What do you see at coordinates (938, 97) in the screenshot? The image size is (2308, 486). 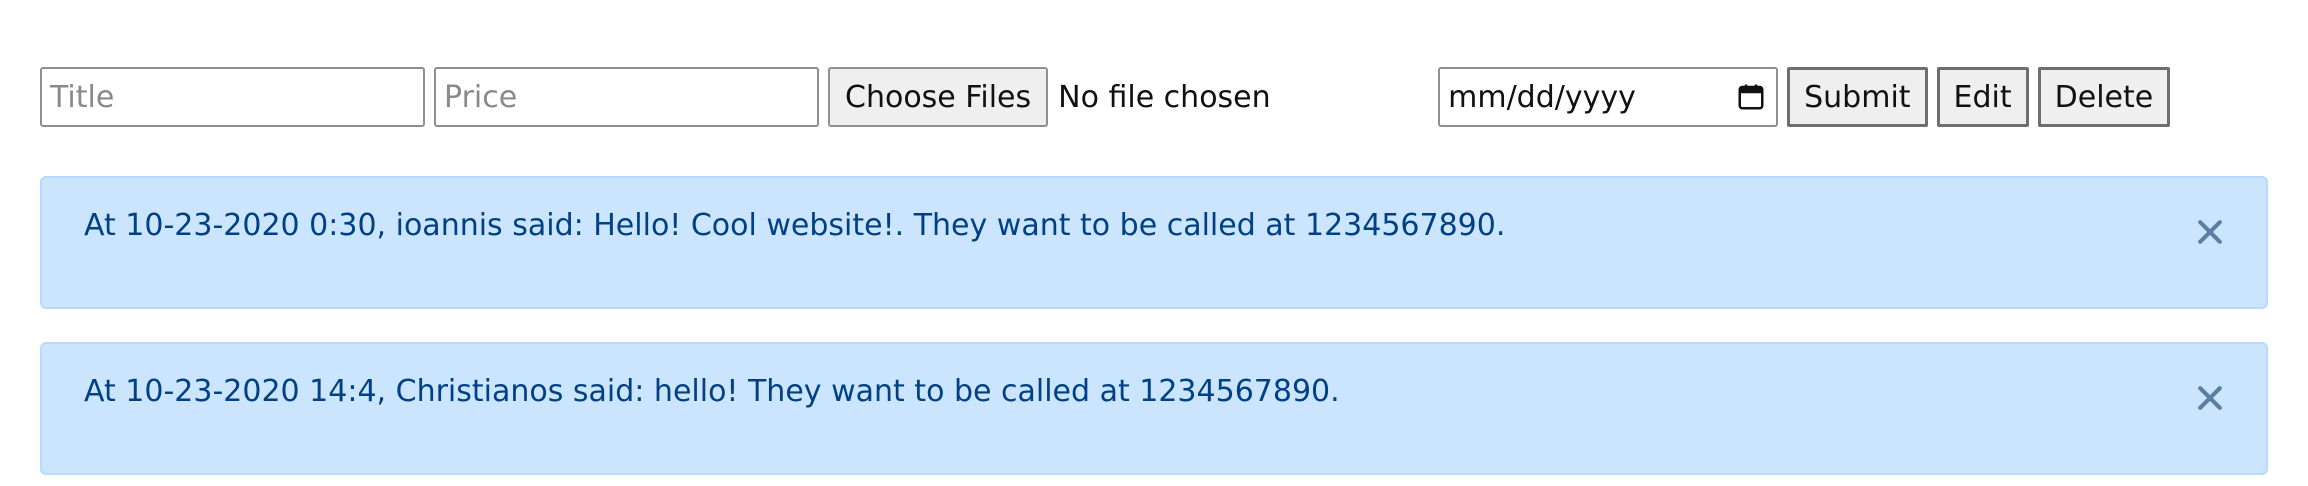 I see `choose-files-button: Choose Files` at bounding box center [938, 97].